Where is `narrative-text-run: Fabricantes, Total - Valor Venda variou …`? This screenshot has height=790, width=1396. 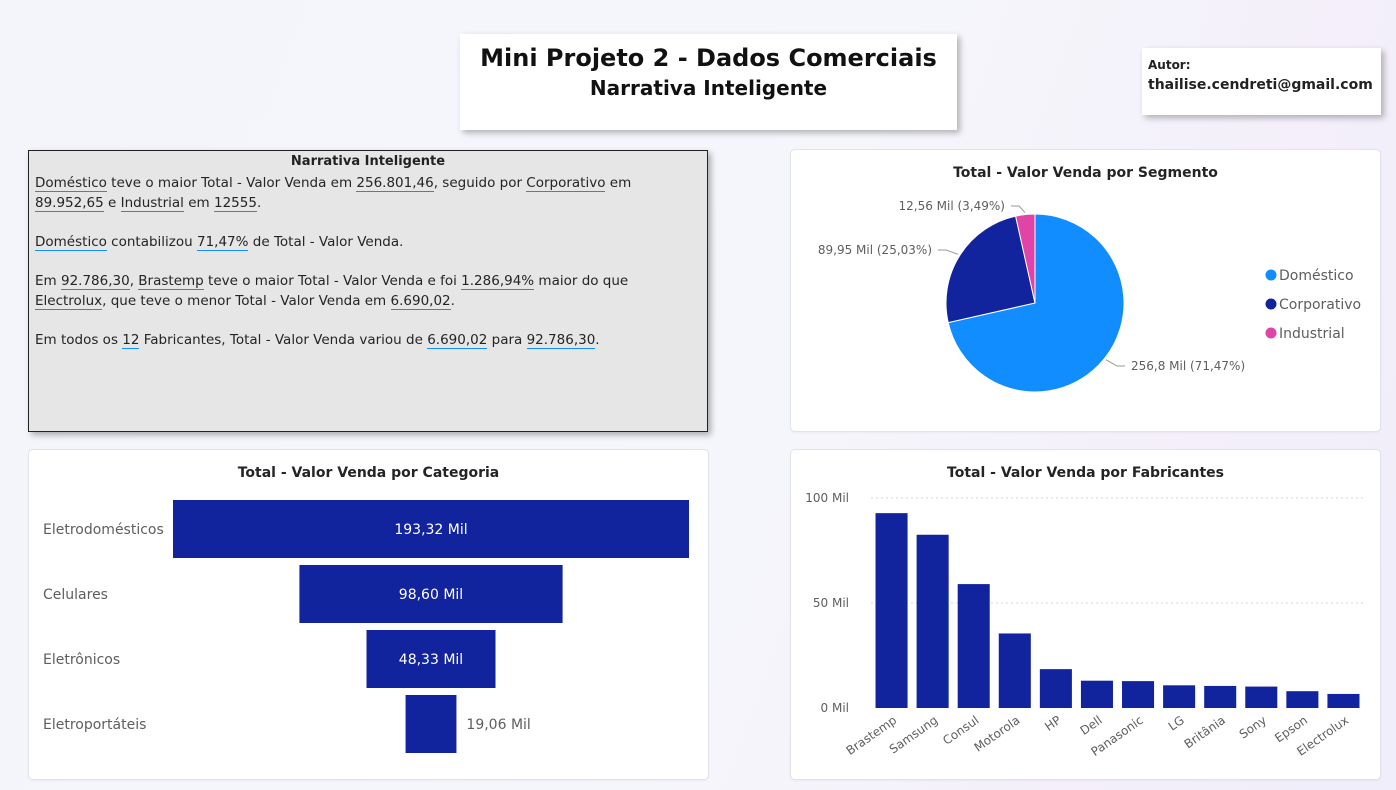
narrative-text-run: Fabricantes, Total - Valor Venda variou … is located at coordinates (283, 340).